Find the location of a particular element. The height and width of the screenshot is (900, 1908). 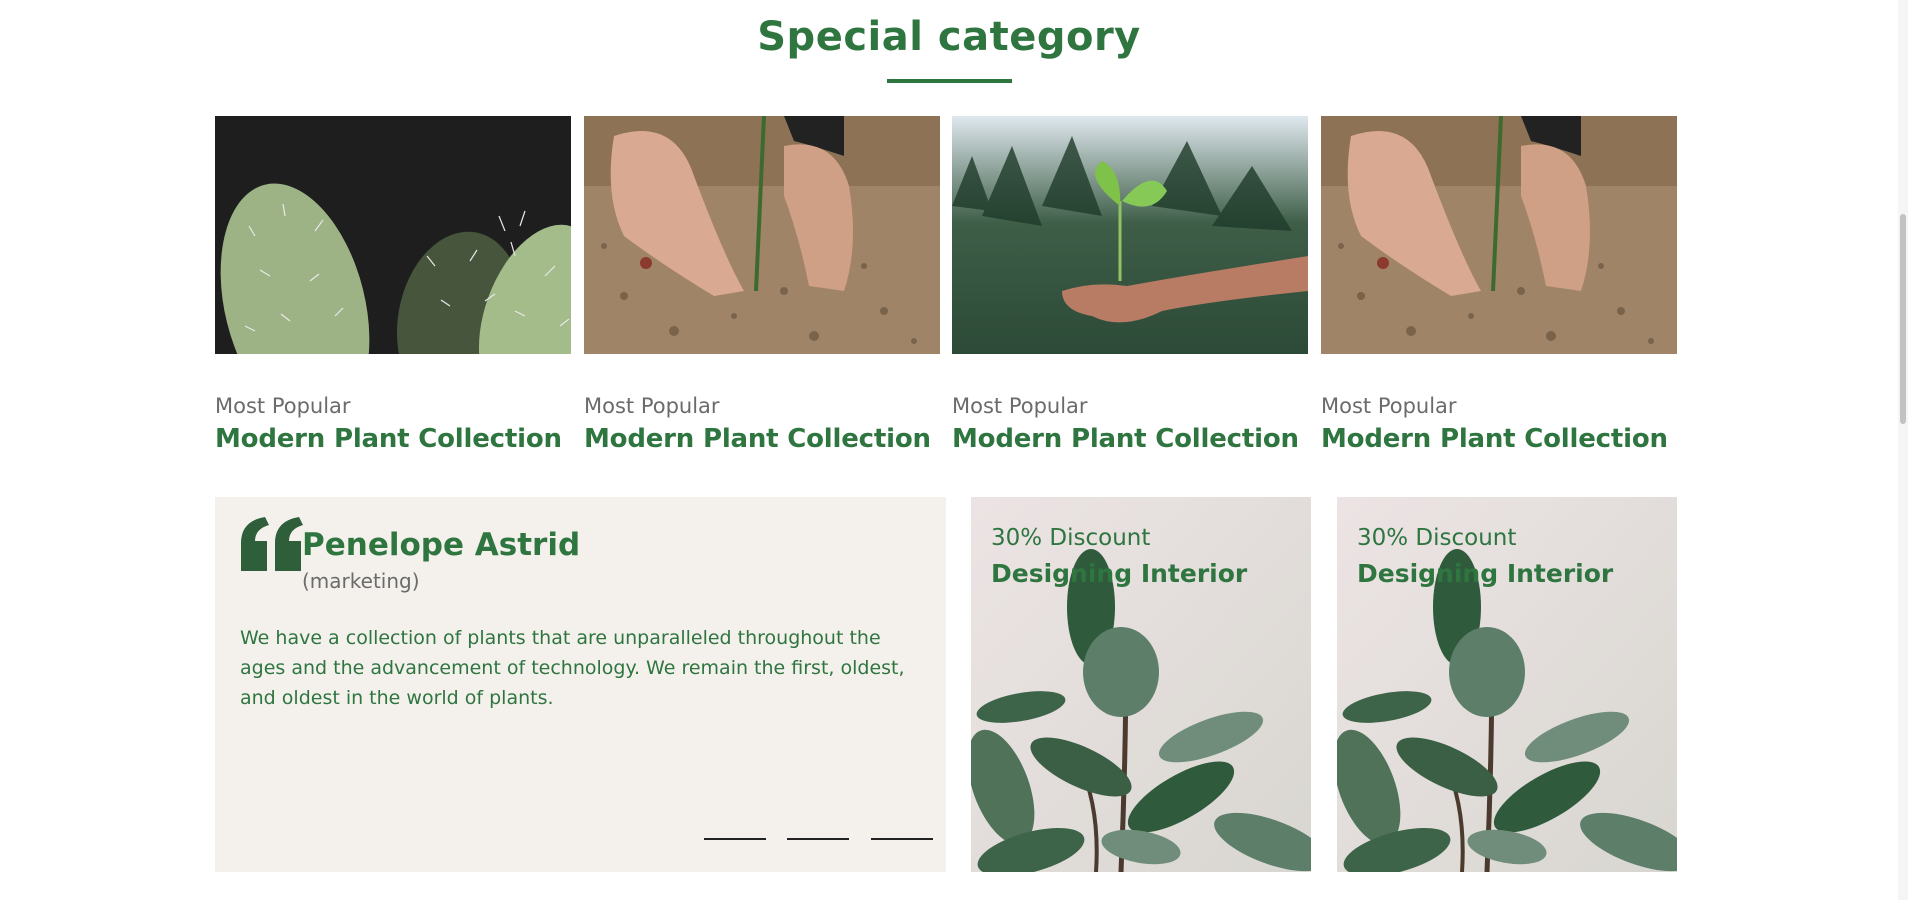

seedling-hand-image is located at coordinates (1130, 235).